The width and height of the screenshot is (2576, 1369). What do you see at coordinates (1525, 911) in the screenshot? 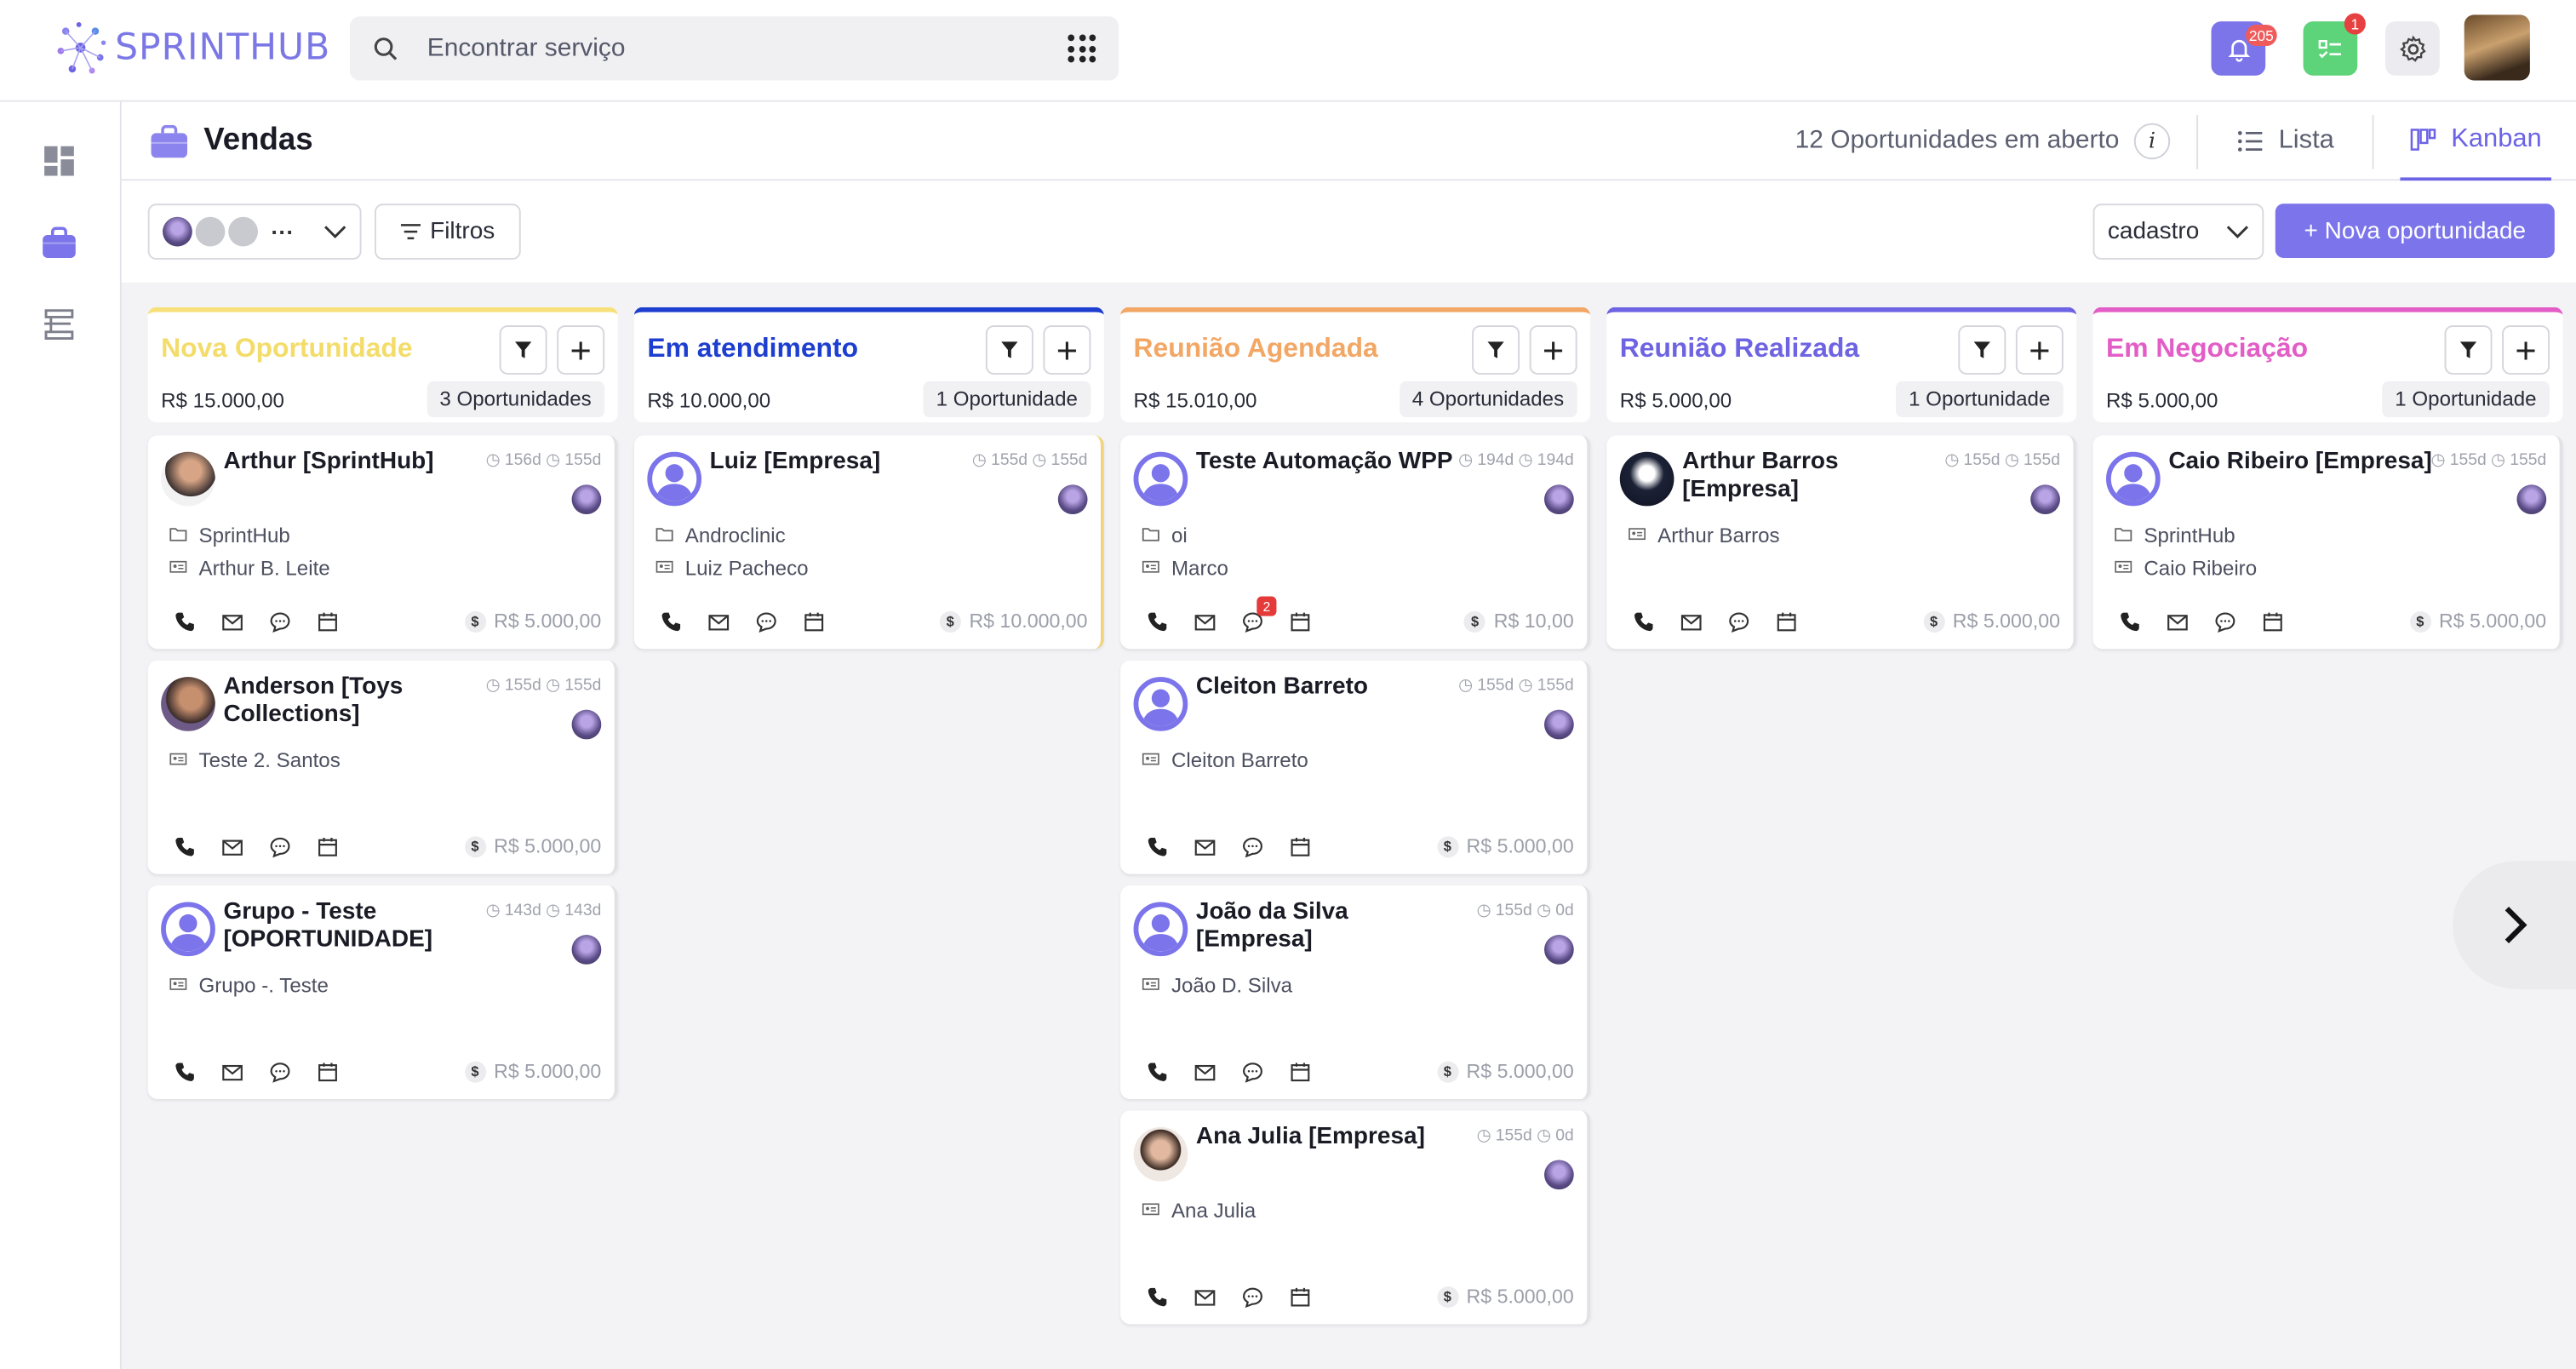
I see `card-time-info: ◷ 155d ◷ 0d` at bounding box center [1525, 911].